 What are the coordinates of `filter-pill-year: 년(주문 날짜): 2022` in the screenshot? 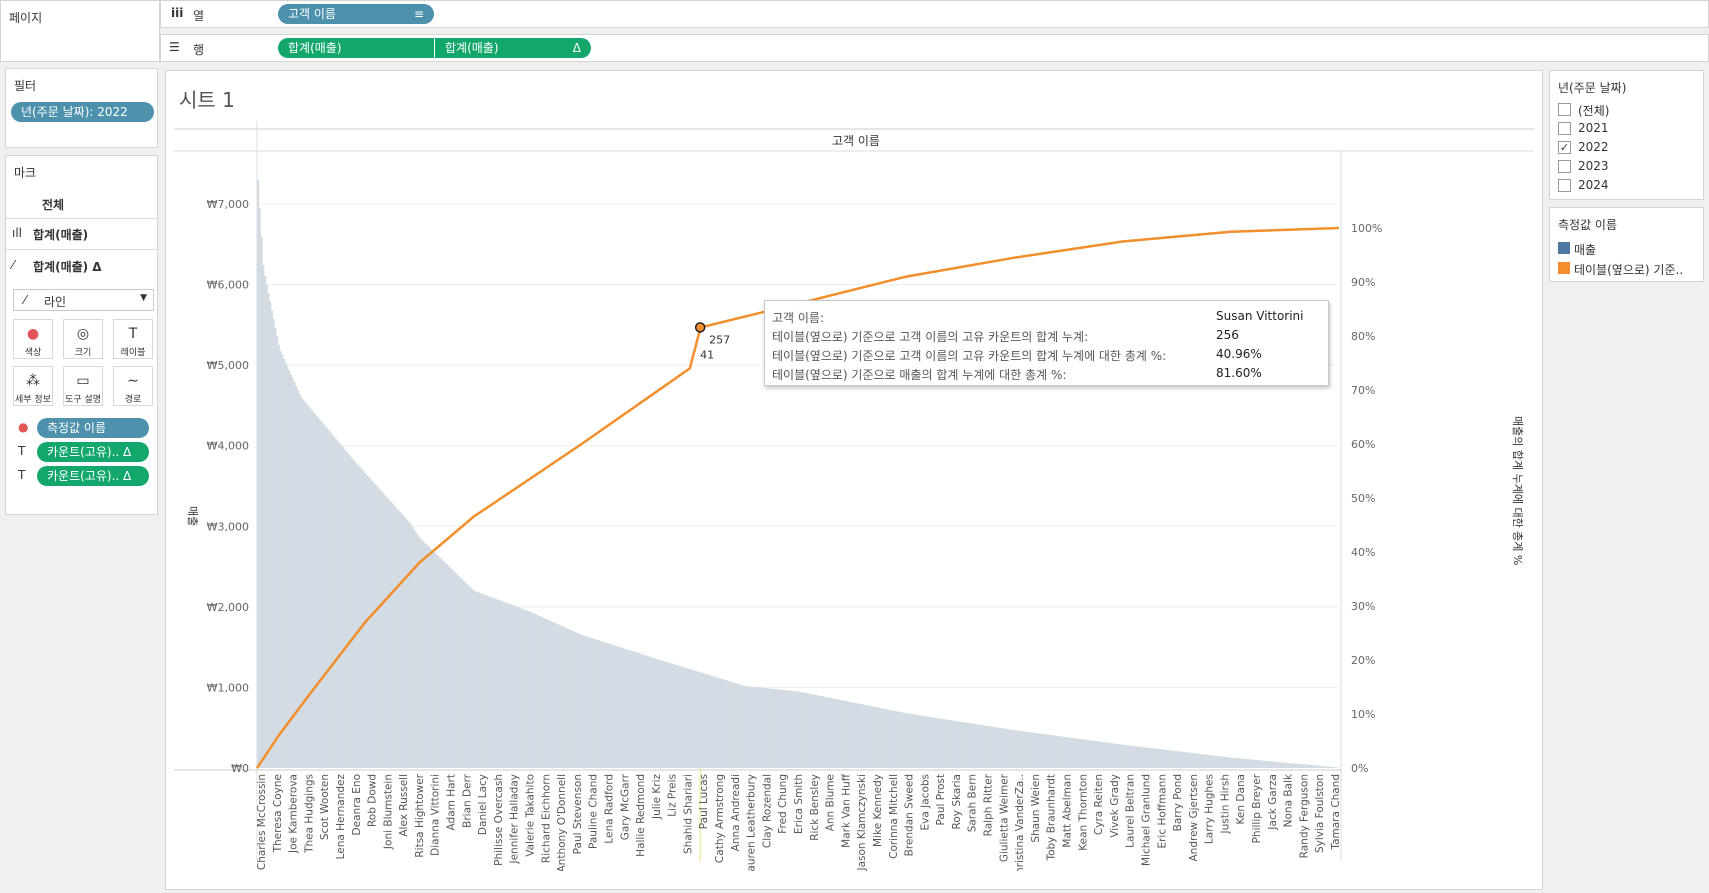 It's located at (82, 112).